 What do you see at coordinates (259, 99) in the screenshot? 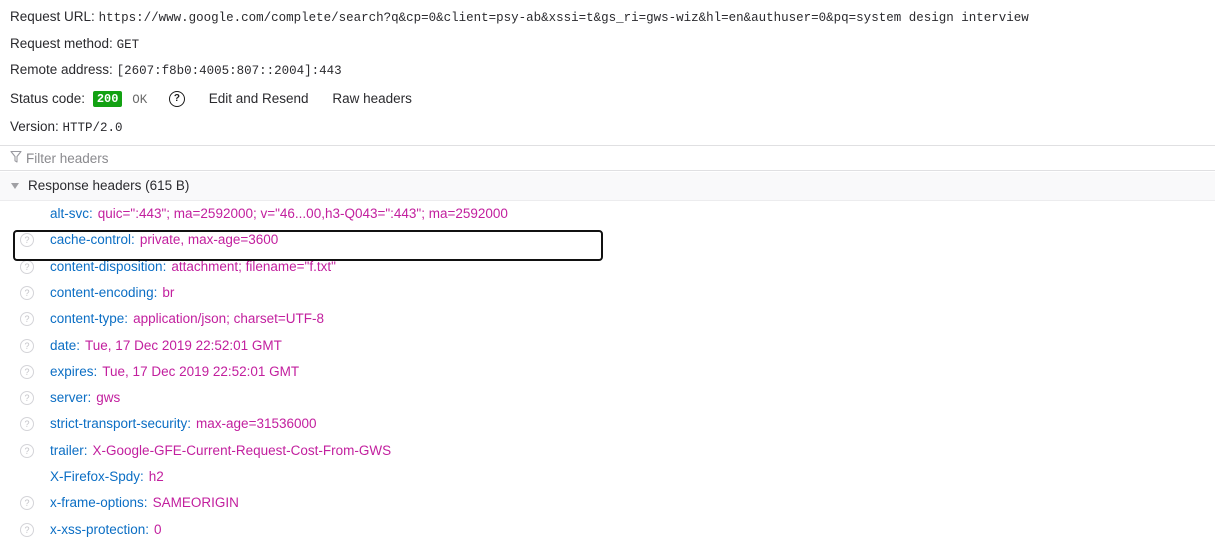
I see `edit-and-resend-button: Edit and Resend` at bounding box center [259, 99].